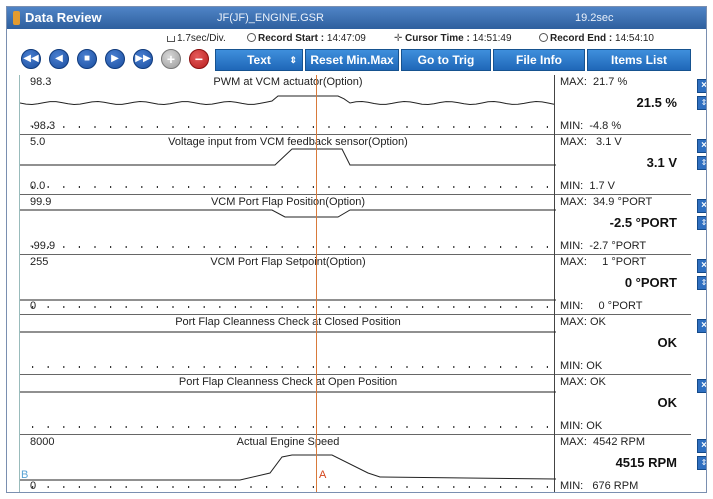 Image resolution: width=713 pixels, height=499 pixels. What do you see at coordinates (287, 285) in the screenshot?
I see `signal-graph: VCM Port Flap Setpoint(Option) 255 0` at bounding box center [287, 285].